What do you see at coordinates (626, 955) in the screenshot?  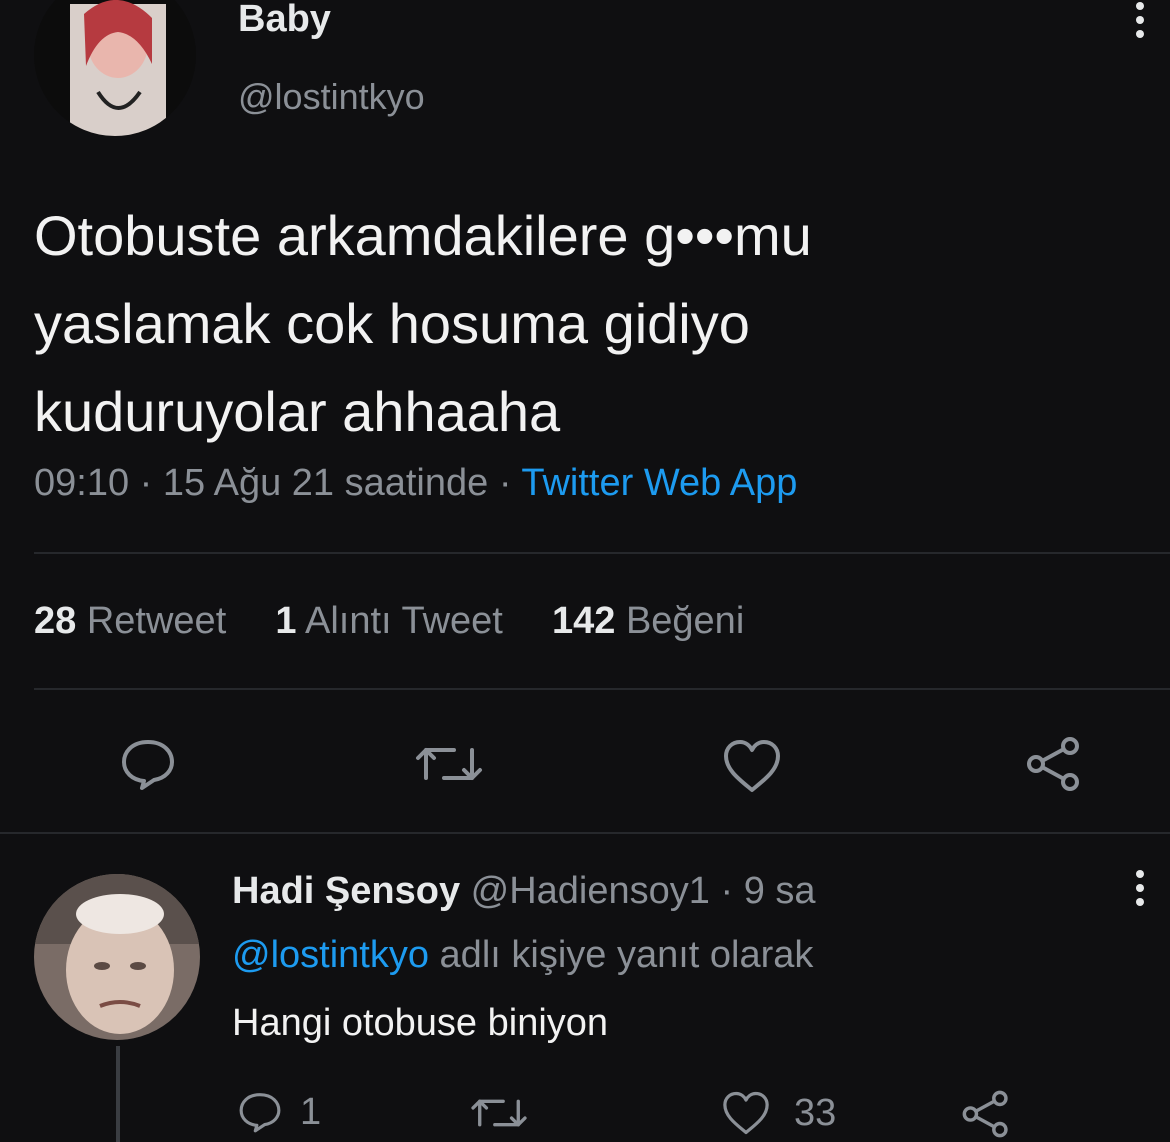 I see `replying-to-label: adlı kişiye yanıt olarak` at bounding box center [626, 955].